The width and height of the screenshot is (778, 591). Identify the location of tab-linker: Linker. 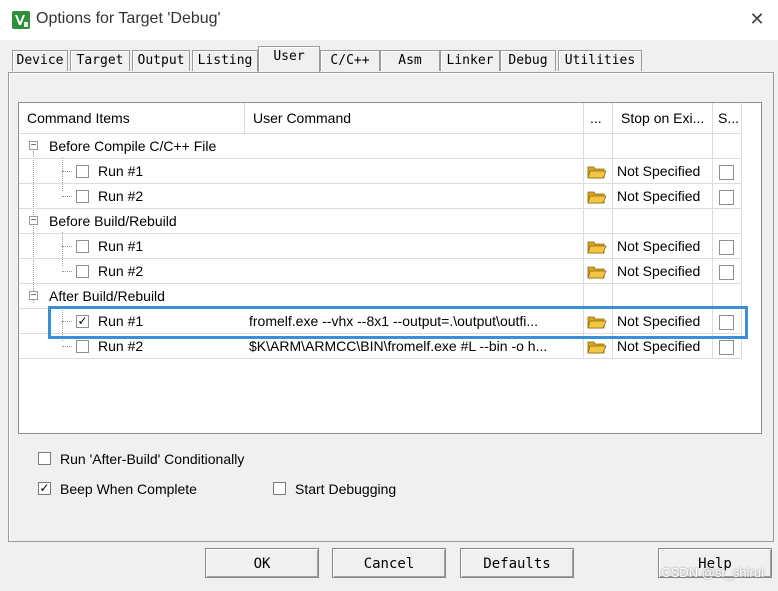
(470, 60).